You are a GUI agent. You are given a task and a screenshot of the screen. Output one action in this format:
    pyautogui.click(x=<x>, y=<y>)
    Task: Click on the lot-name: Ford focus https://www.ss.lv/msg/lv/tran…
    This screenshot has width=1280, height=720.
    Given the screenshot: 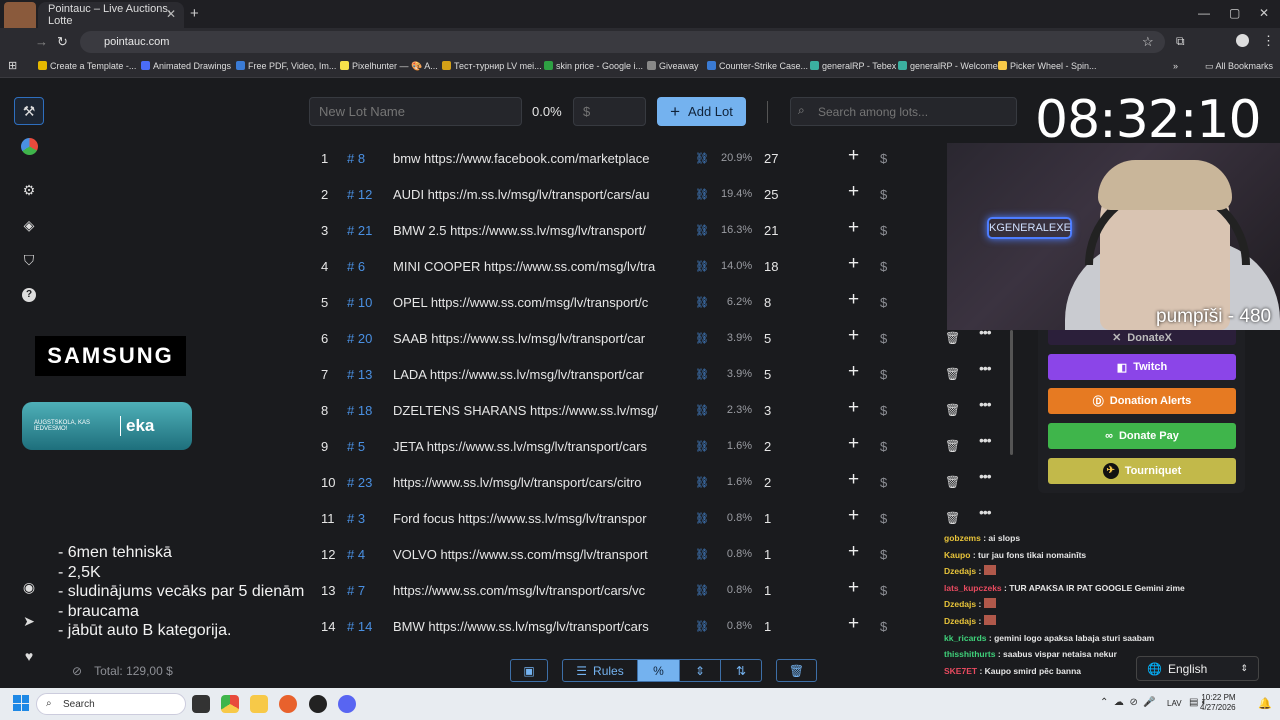 What is the action you would take?
    pyautogui.click(x=534, y=518)
    